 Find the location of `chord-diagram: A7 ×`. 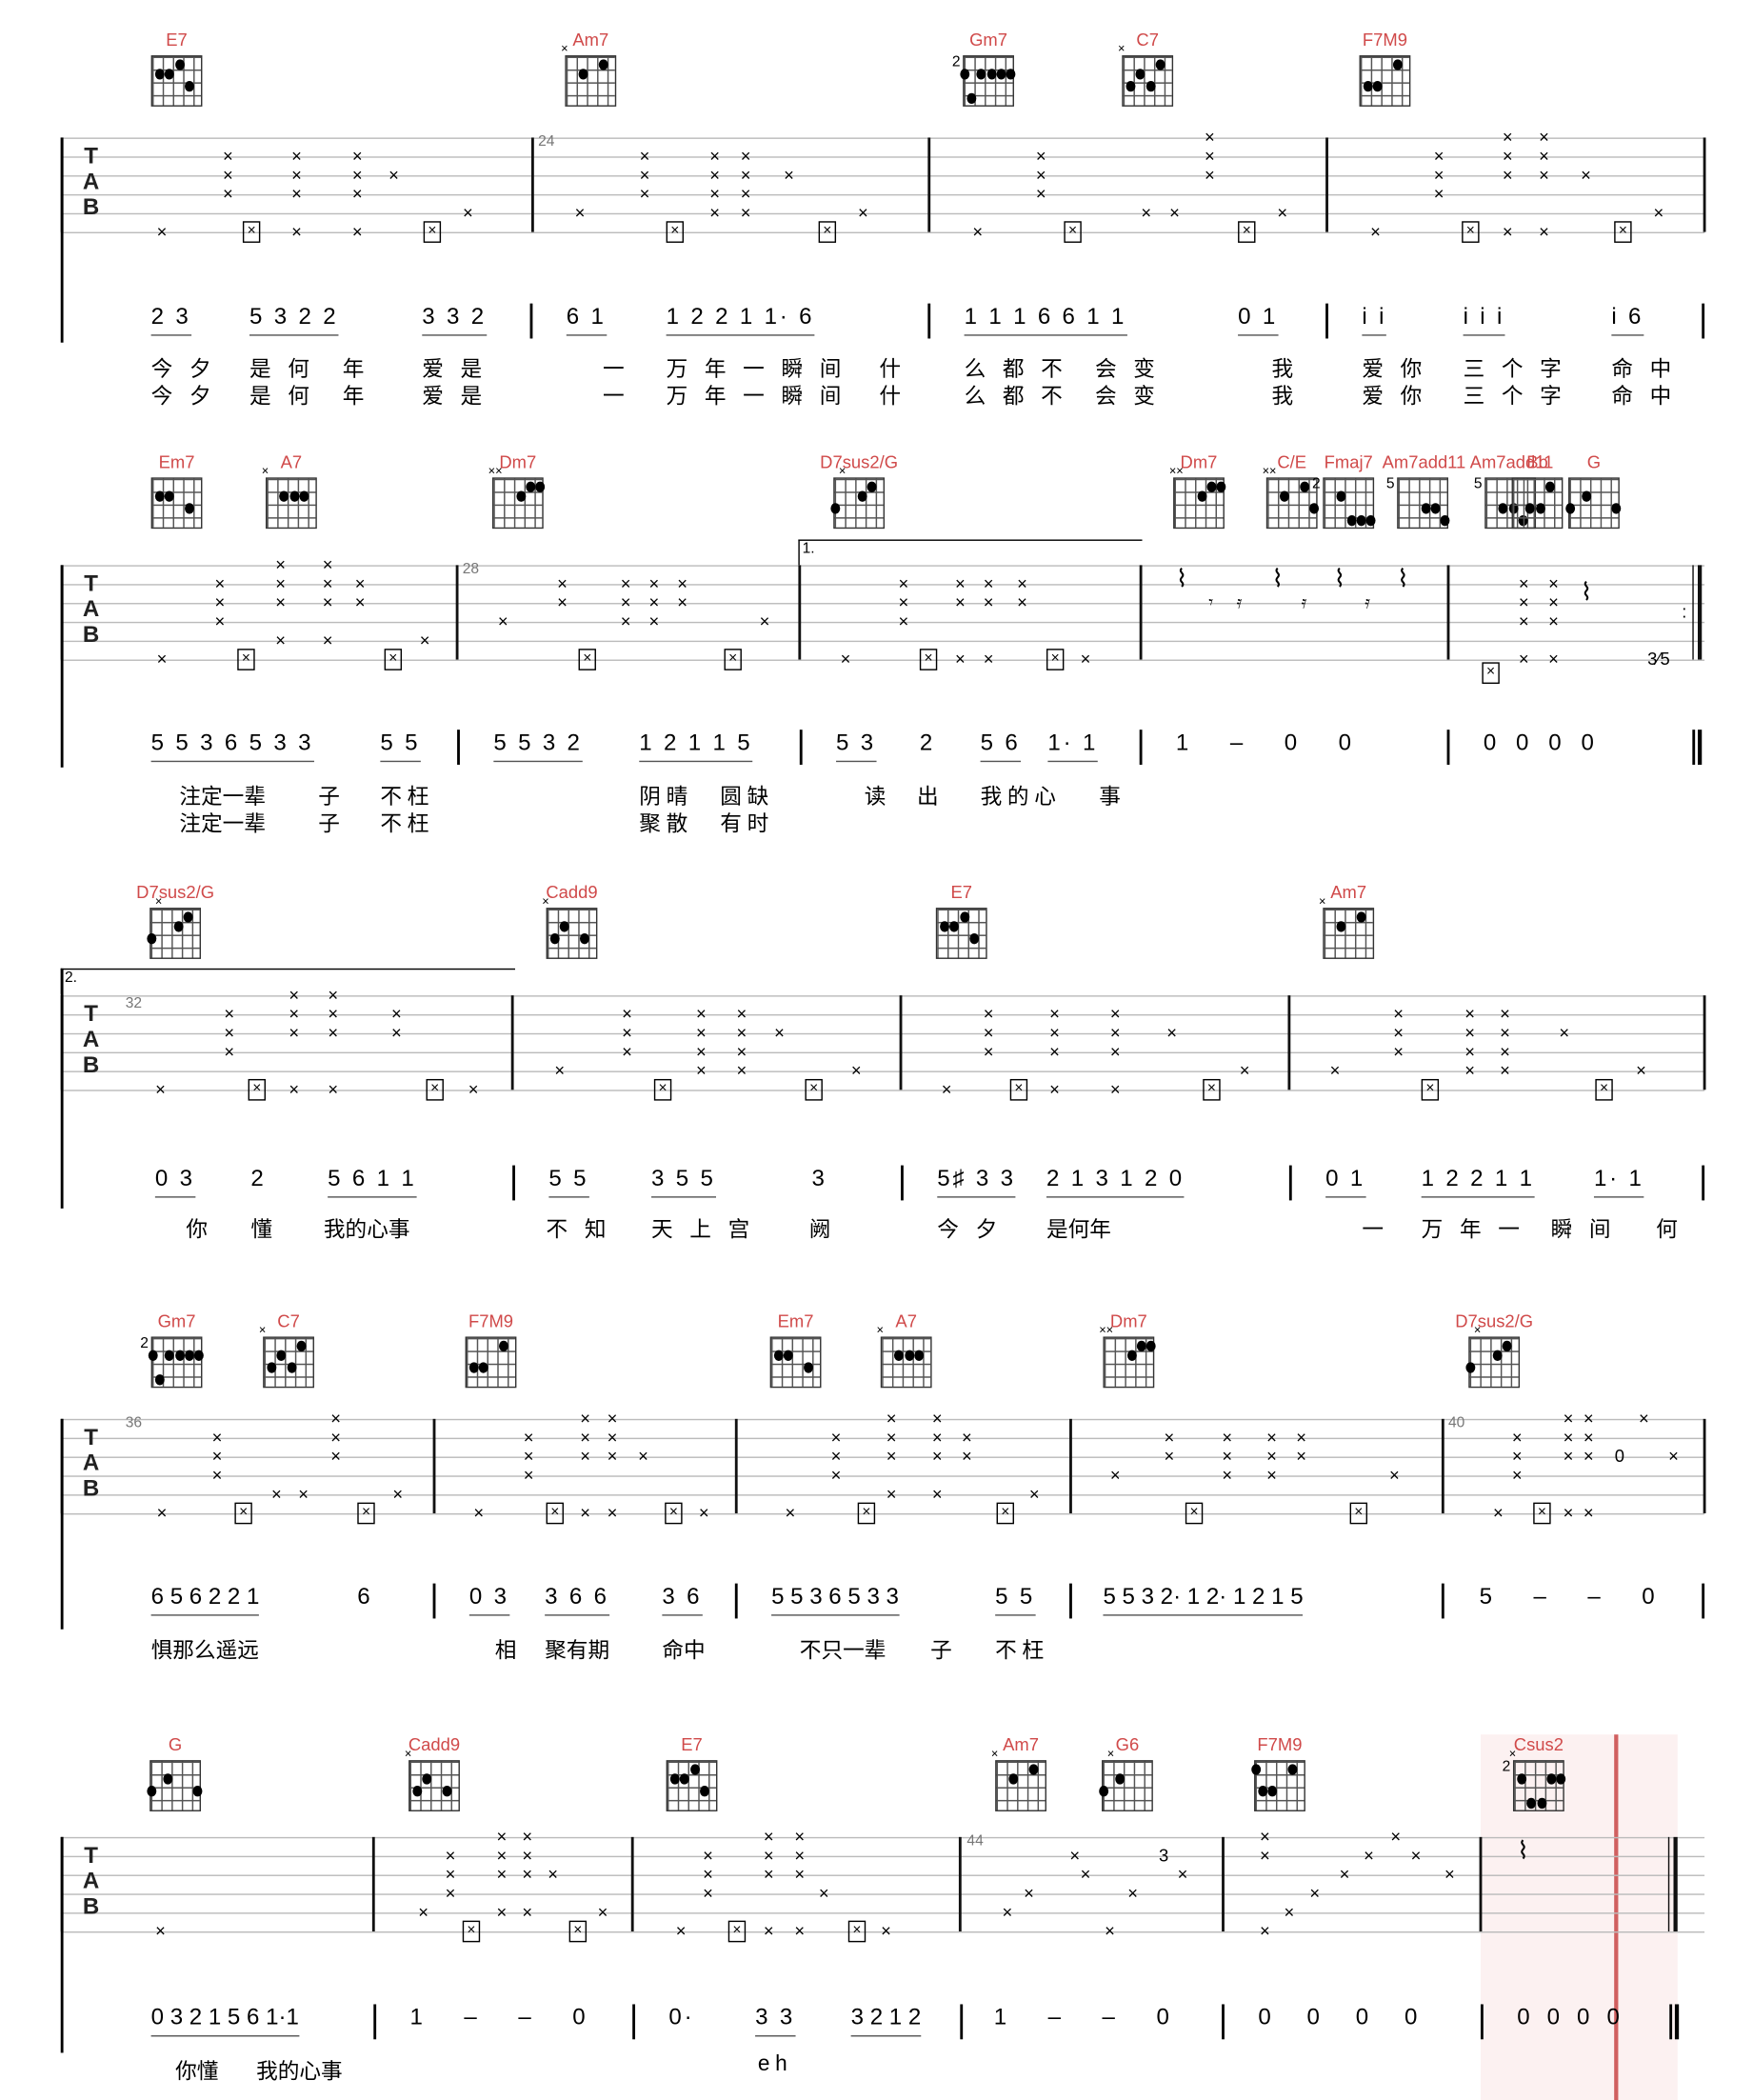

chord-diagram: A7 × is located at coordinates (290, 490).